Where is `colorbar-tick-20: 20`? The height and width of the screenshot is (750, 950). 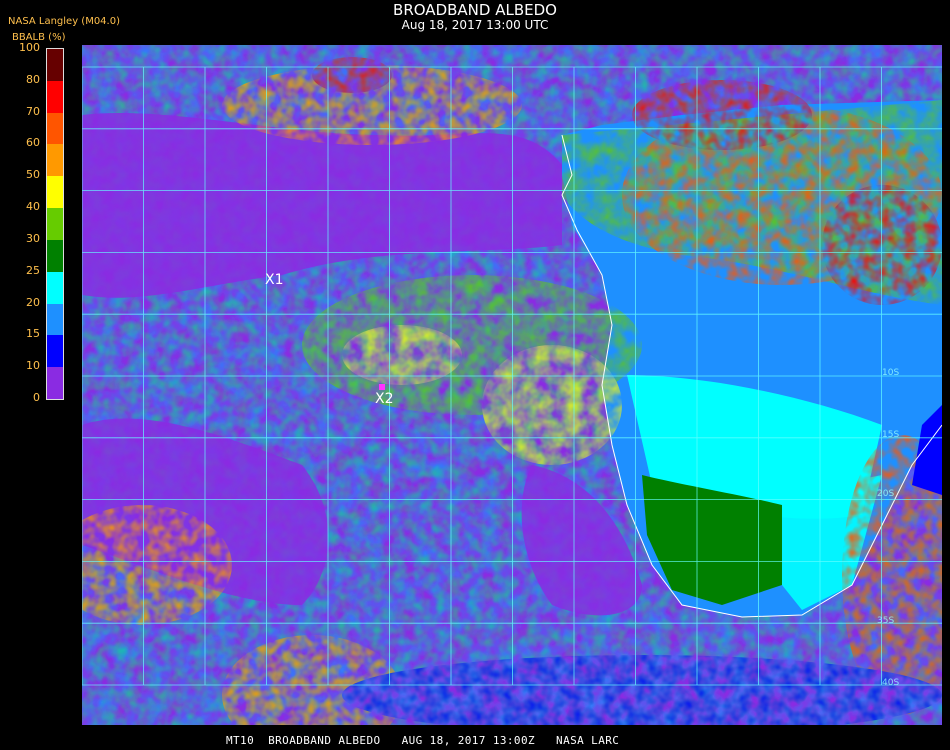 colorbar-tick-20: 20 is located at coordinates (33, 302).